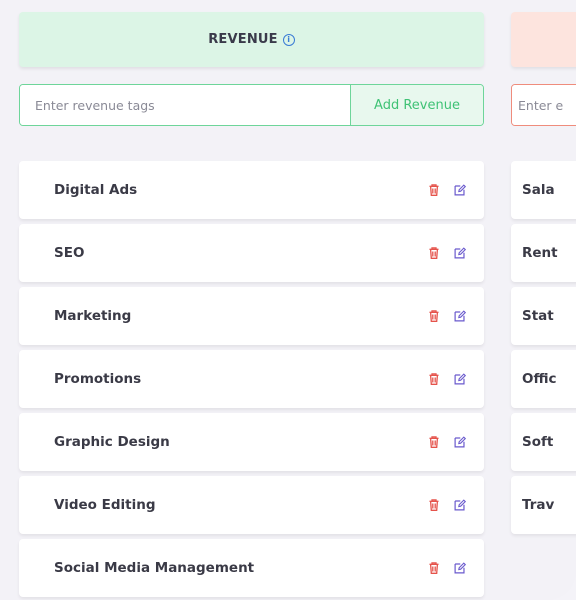 This screenshot has width=576, height=600. Describe the element at coordinates (416, 105) in the screenshot. I see `add-revenue-button: Add Revenue` at that location.